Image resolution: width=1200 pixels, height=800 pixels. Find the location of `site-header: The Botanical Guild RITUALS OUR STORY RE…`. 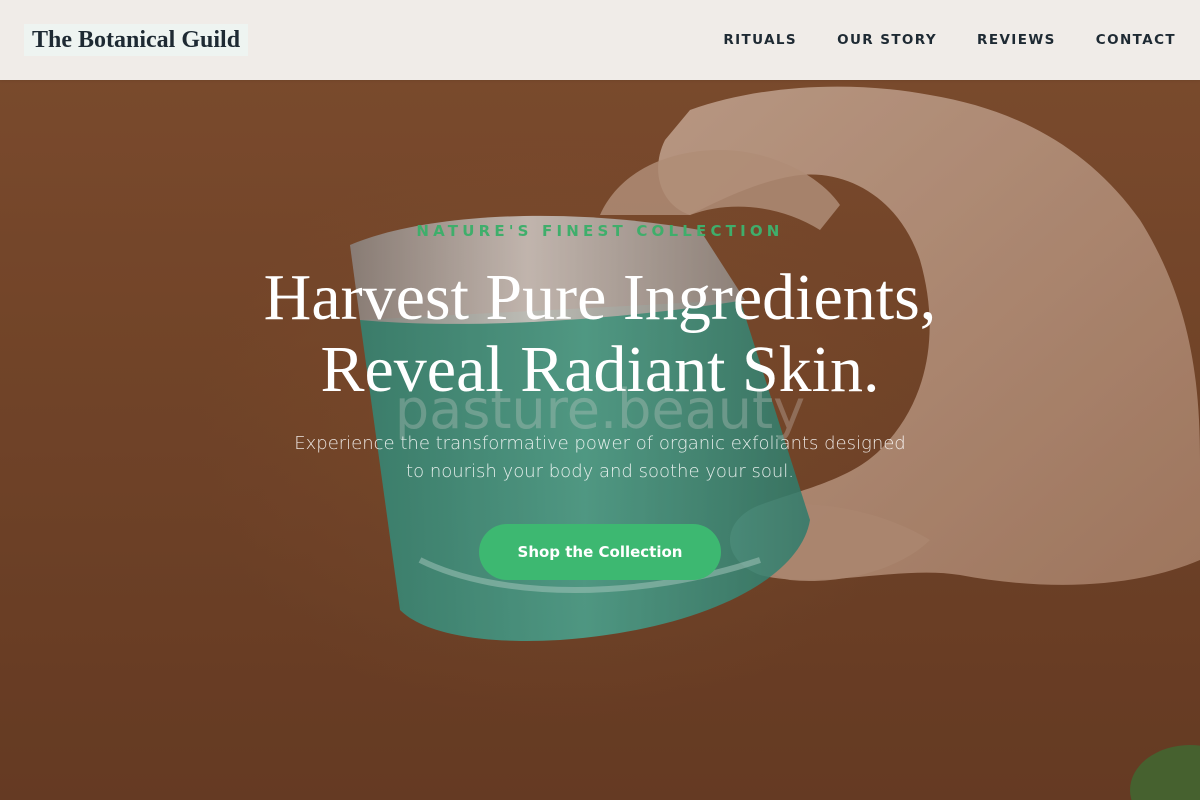

site-header: The Botanical Guild RITUALS OUR STORY RE… is located at coordinates (600, 40).